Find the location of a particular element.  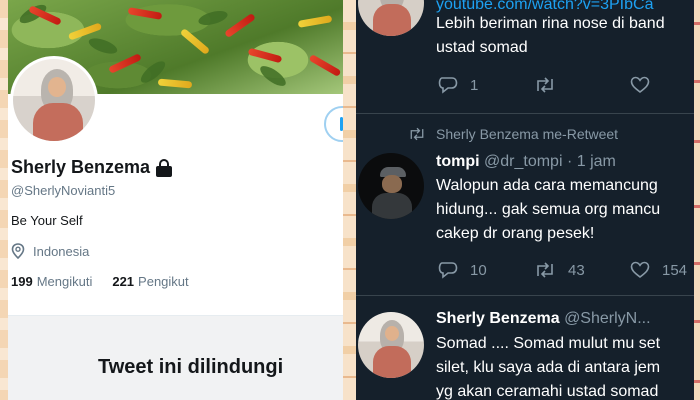

reply-button: 10 is located at coordinates (486, 270).